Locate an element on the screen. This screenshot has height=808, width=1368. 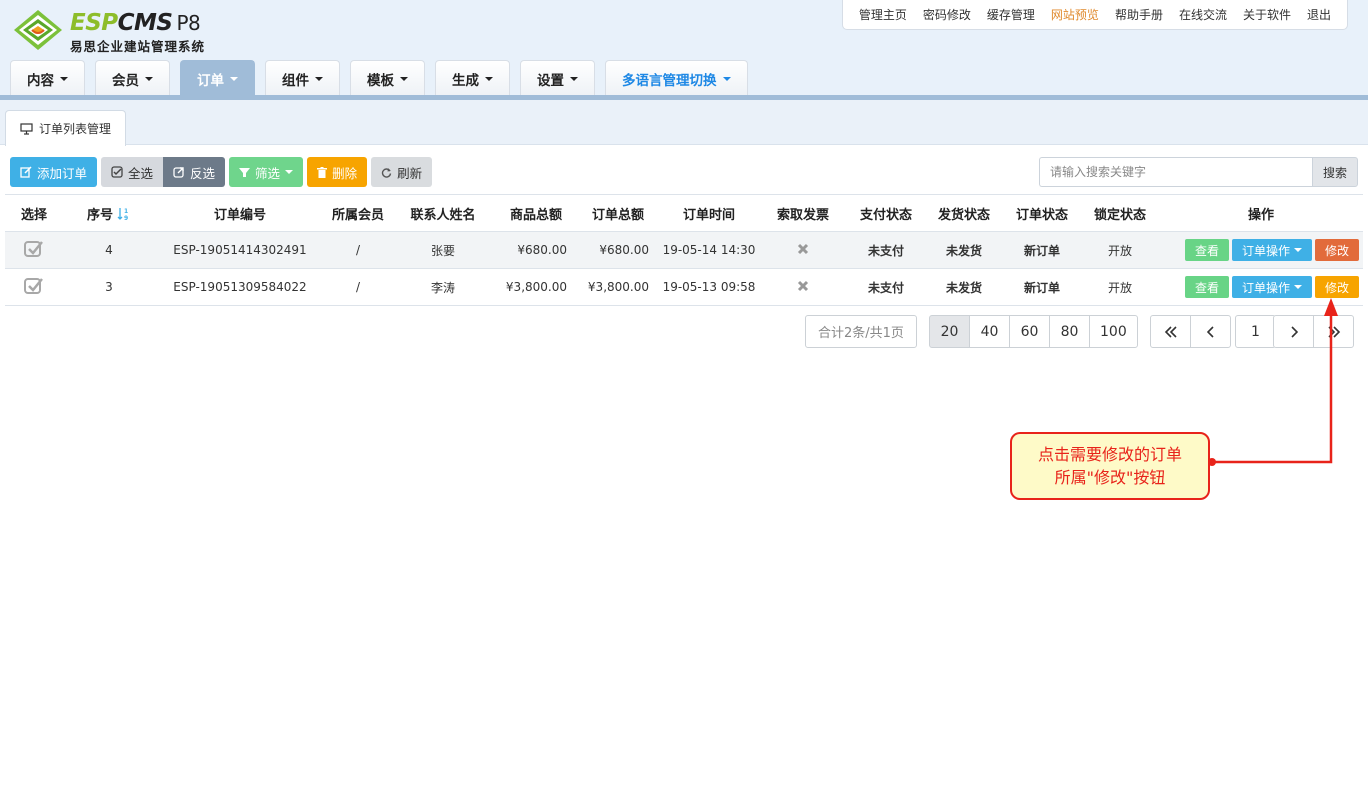
first-page-button is located at coordinates (1170, 331).